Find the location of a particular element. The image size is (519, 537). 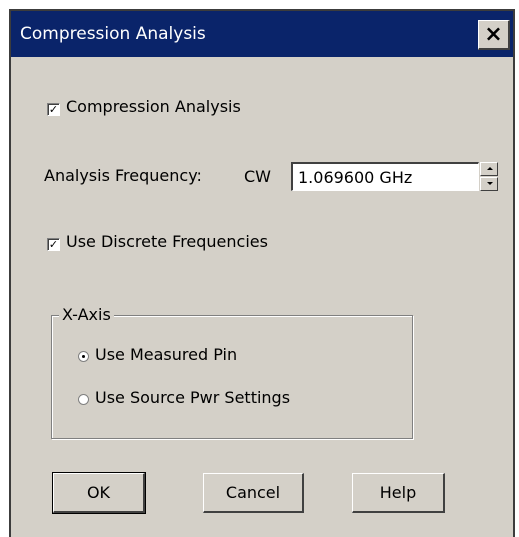

cancel-button: Cancel is located at coordinates (253, 493).